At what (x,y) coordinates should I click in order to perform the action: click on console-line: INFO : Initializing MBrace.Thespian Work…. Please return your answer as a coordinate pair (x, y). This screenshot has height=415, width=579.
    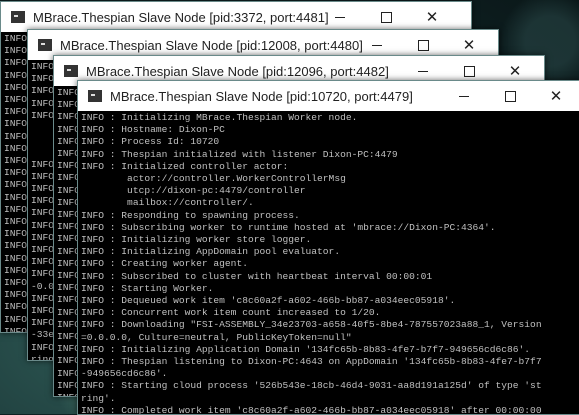
    Looking at the image, I should click on (219, 117).